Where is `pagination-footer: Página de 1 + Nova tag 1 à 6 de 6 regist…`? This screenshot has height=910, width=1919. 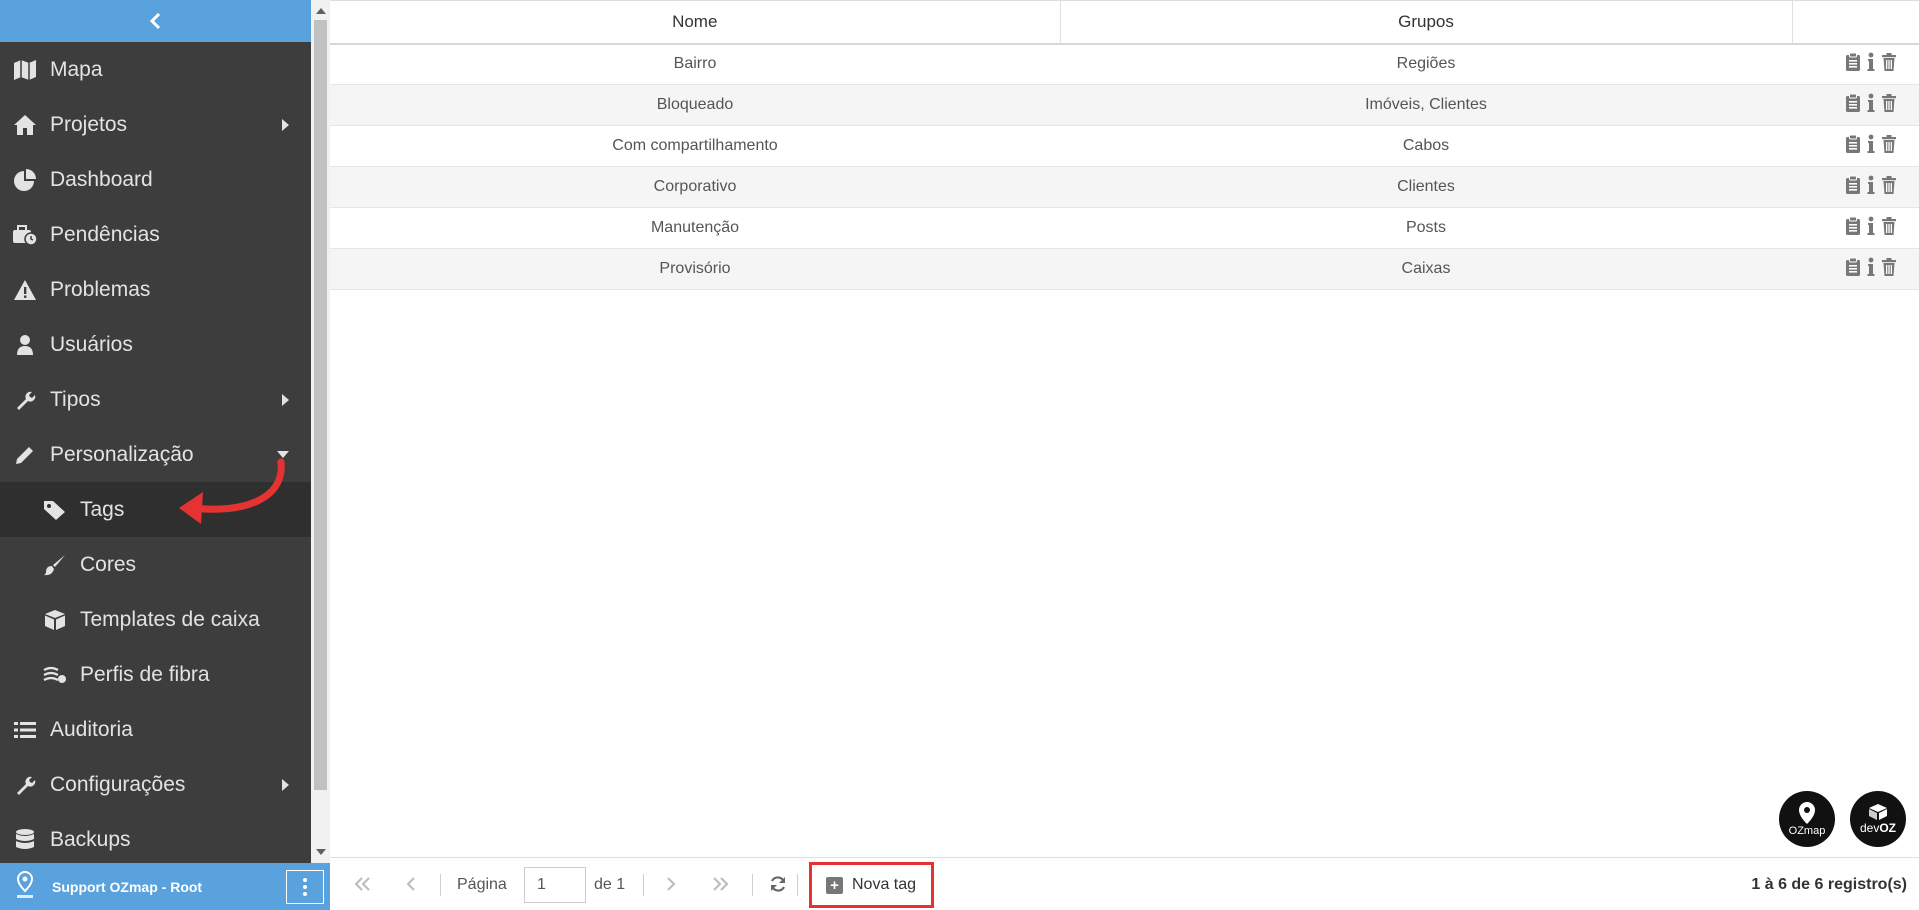 pagination-footer: Página de 1 + Nova tag 1 à 6 de 6 regist… is located at coordinates (1124, 883).